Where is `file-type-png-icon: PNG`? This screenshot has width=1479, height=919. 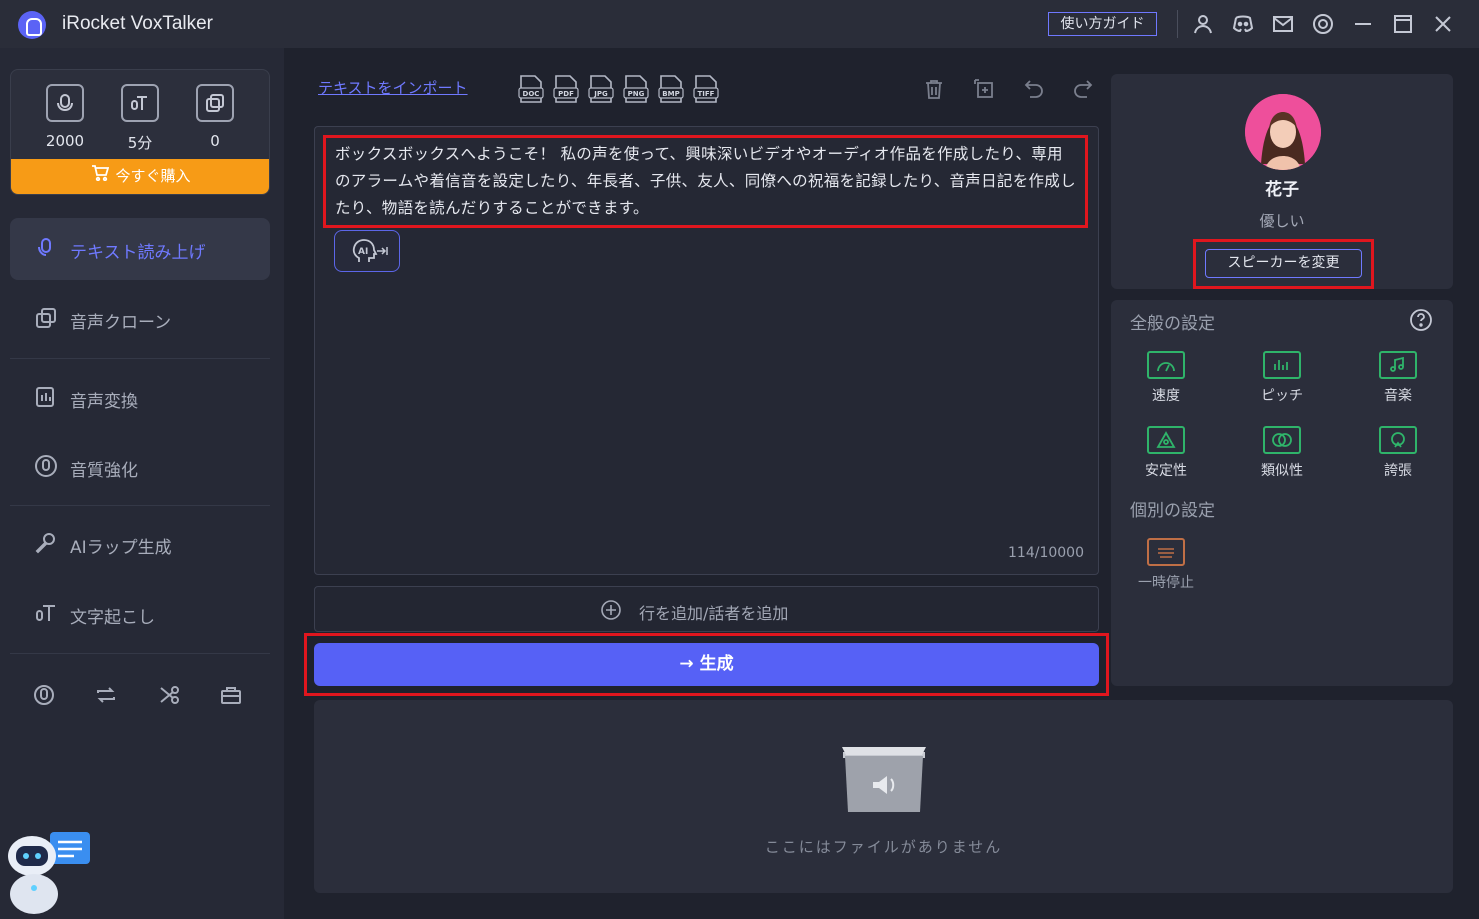 file-type-png-icon: PNG is located at coordinates (636, 89).